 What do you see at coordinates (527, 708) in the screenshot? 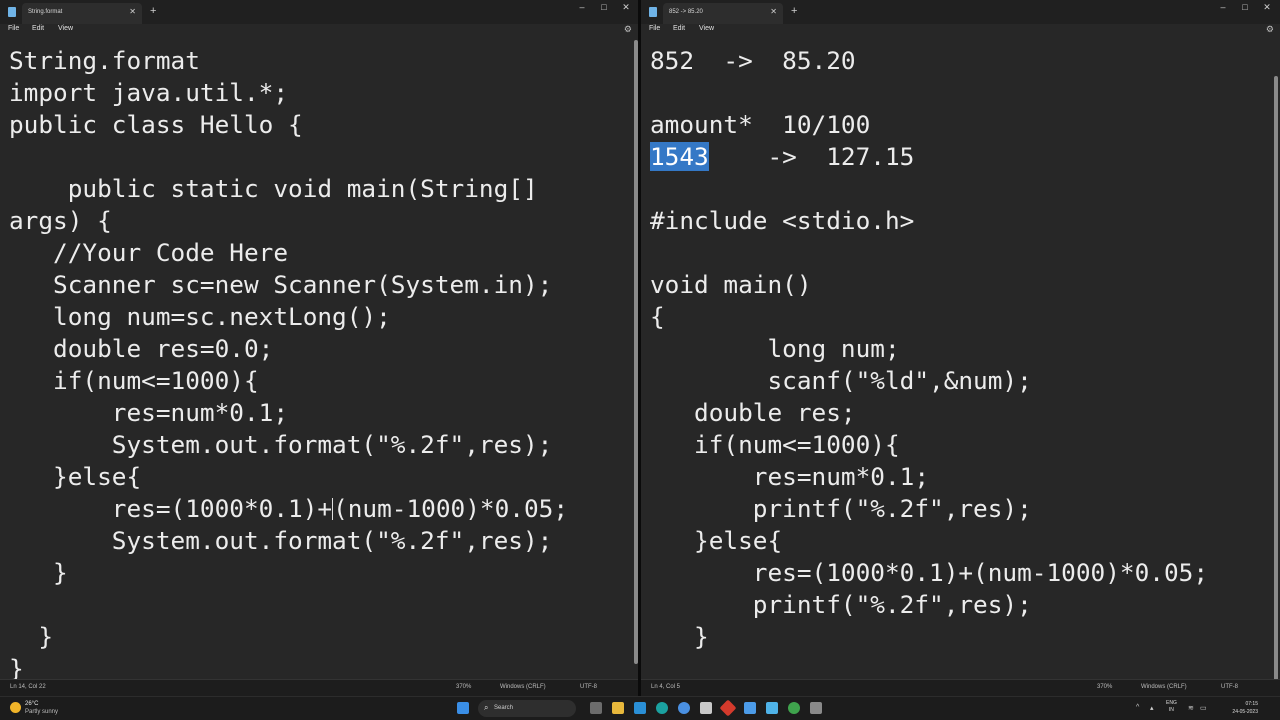
I see `search-input: ⌕ Search` at bounding box center [527, 708].